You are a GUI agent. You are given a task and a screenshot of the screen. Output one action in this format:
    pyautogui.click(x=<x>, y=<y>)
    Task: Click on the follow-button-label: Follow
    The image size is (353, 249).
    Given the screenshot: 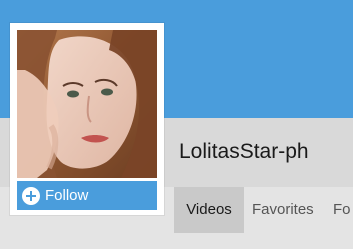 What is the action you would take?
    pyautogui.click(x=67, y=195)
    